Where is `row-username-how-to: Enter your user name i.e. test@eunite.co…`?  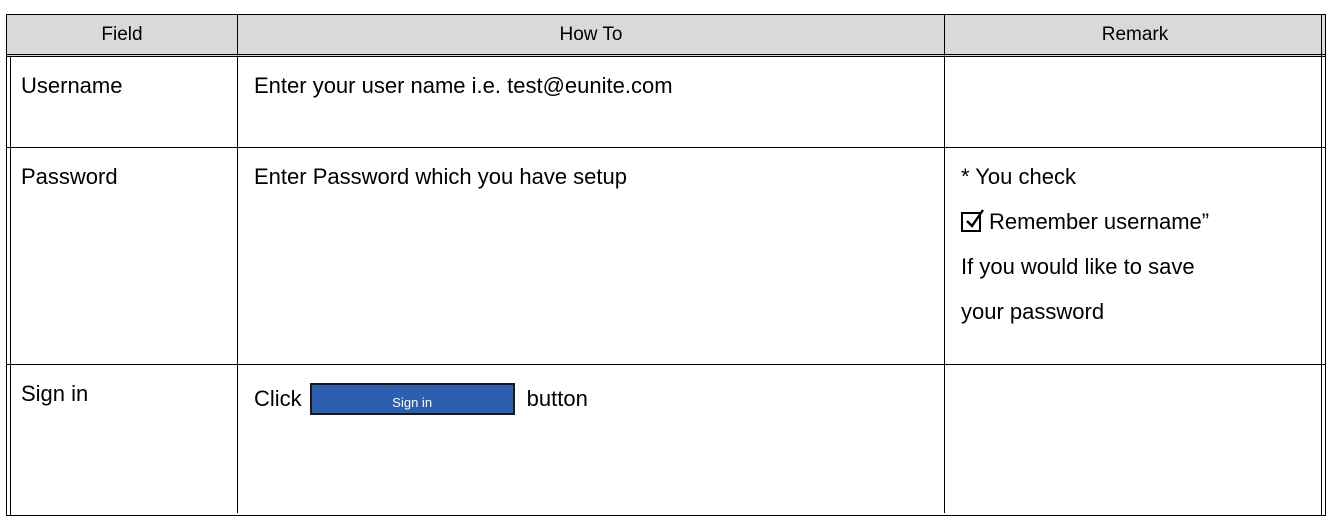
row-username-how-to: Enter your user name i.e. test@eunite.co… is located at coordinates (591, 102).